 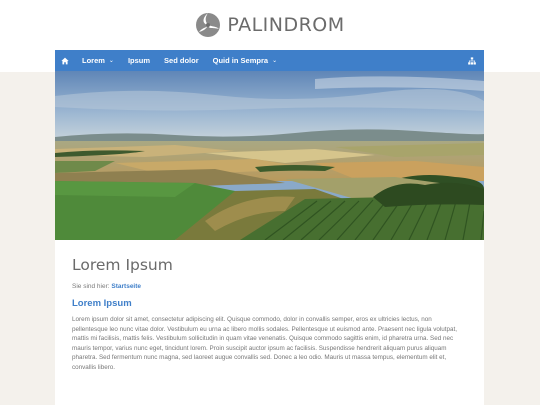 What do you see at coordinates (122, 265) in the screenshot?
I see `page-title: Lorem Ipsum` at bounding box center [122, 265].